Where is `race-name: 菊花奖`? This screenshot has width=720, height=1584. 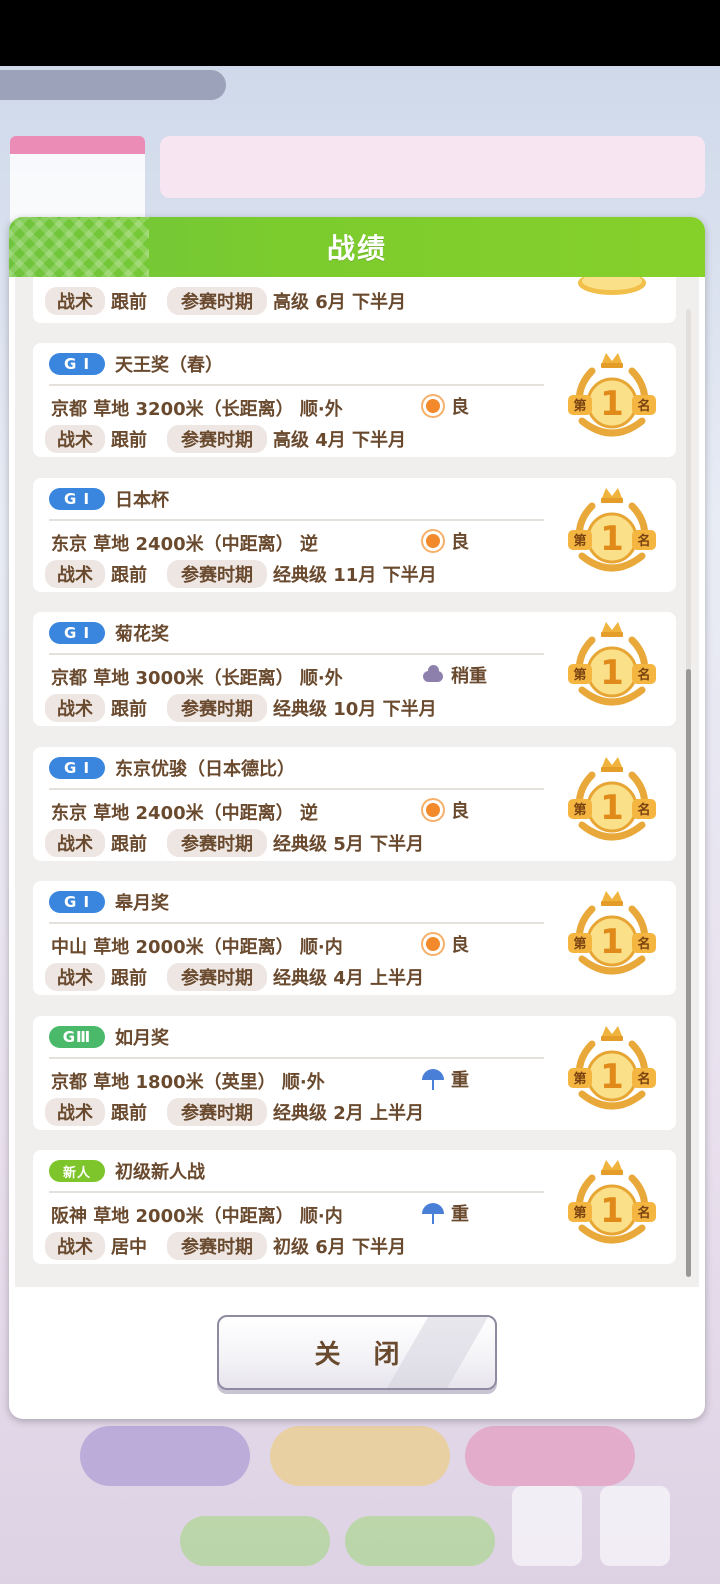 race-name: 菊花奖 is located at coordinates (142, 634).